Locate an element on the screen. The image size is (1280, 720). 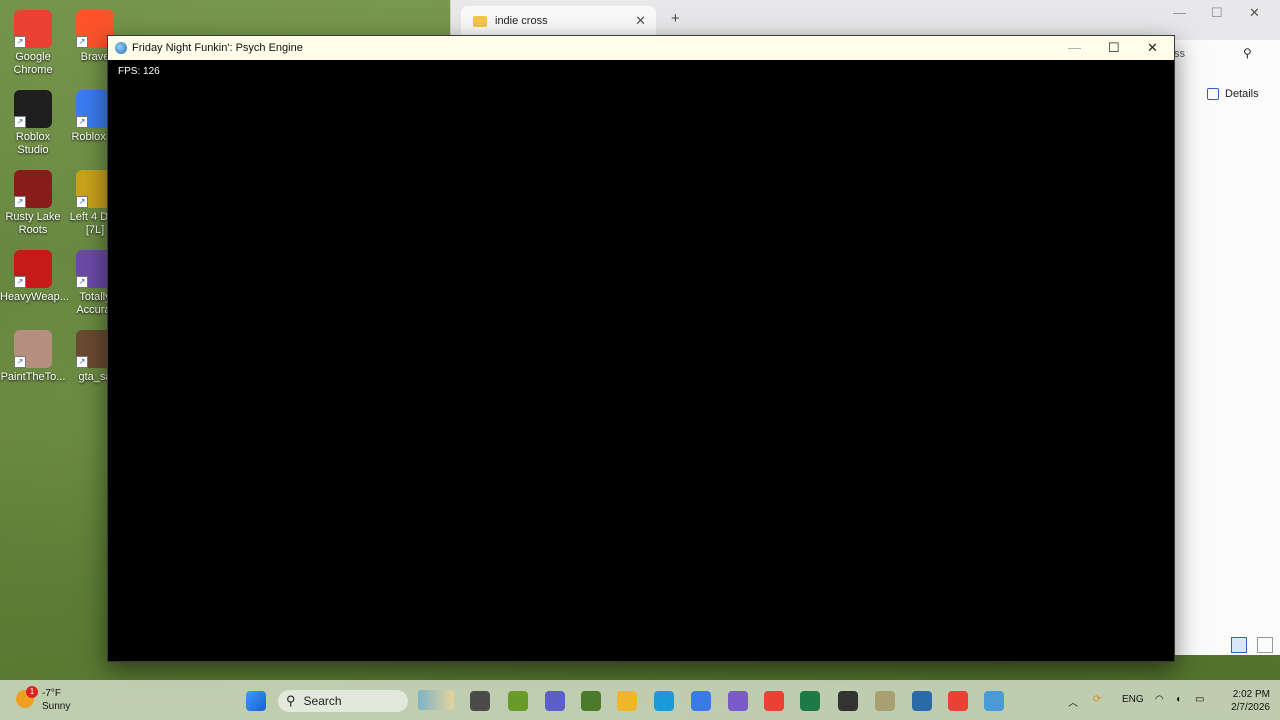
explorer-tab-title: indie cross is located at coordinates (521, 21).